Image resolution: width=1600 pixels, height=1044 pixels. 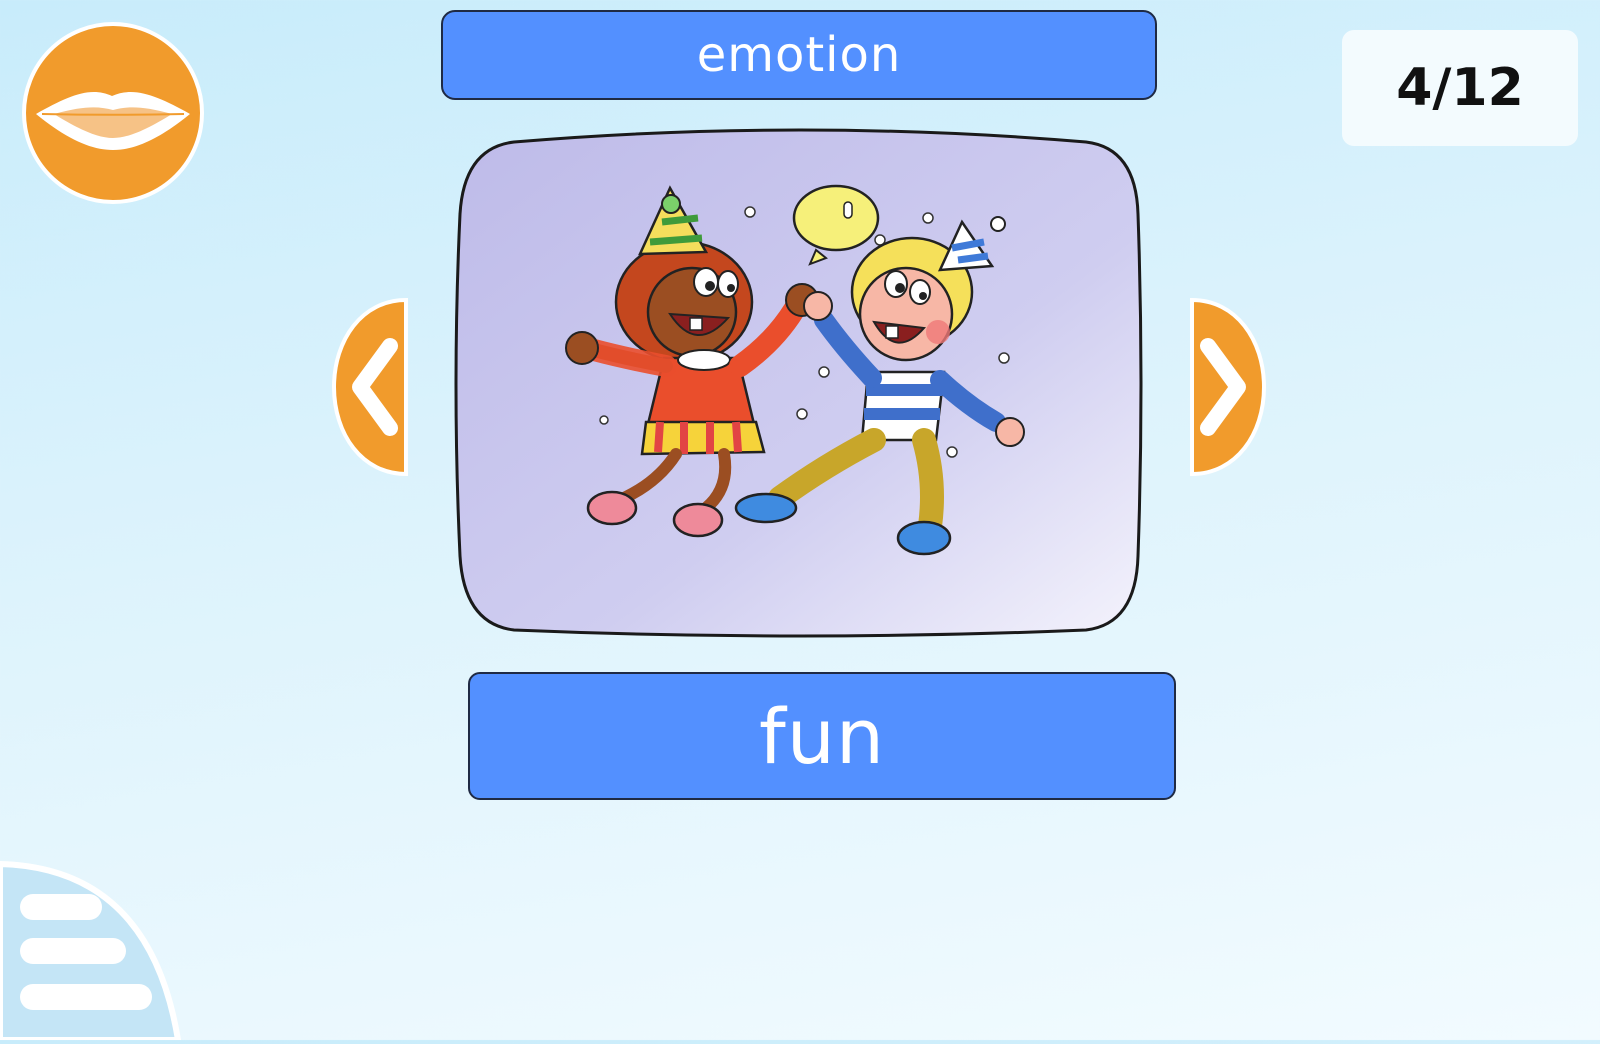 I want to click on next-button, so click(x=1226, y=387).